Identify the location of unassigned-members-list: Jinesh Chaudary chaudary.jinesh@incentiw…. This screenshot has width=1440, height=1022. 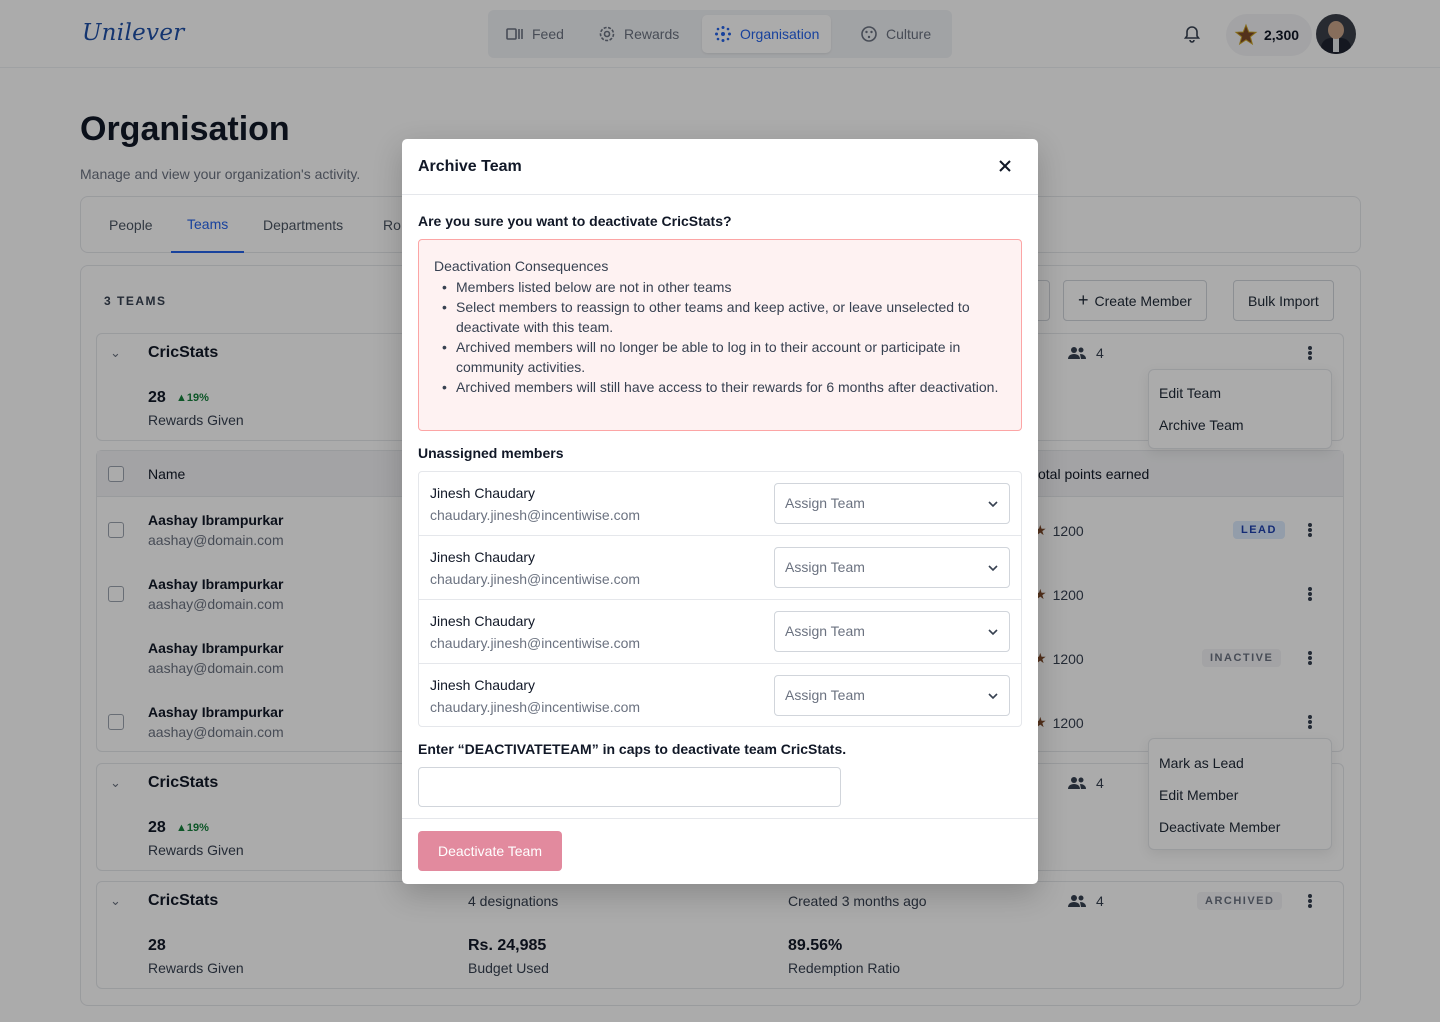
(720, 599).